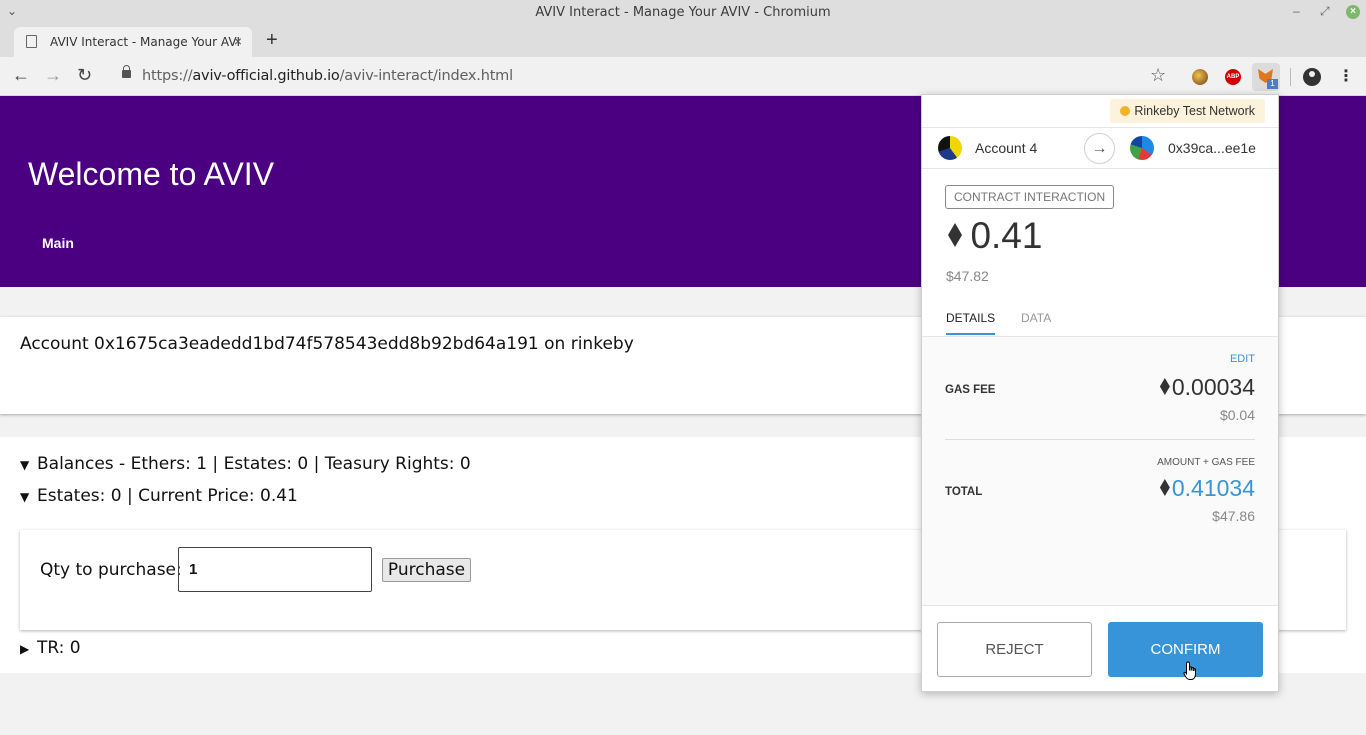 Image resolution: width=1366 pixels, height=735 pixels. Describe the element at coordinates (53, 75) in the screenshot. I see `forward-icon: →` at that location.